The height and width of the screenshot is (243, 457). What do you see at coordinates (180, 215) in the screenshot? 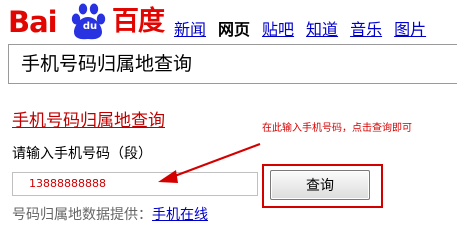
I see `provider-link: 手机在线` at bounding box center [180, 215].